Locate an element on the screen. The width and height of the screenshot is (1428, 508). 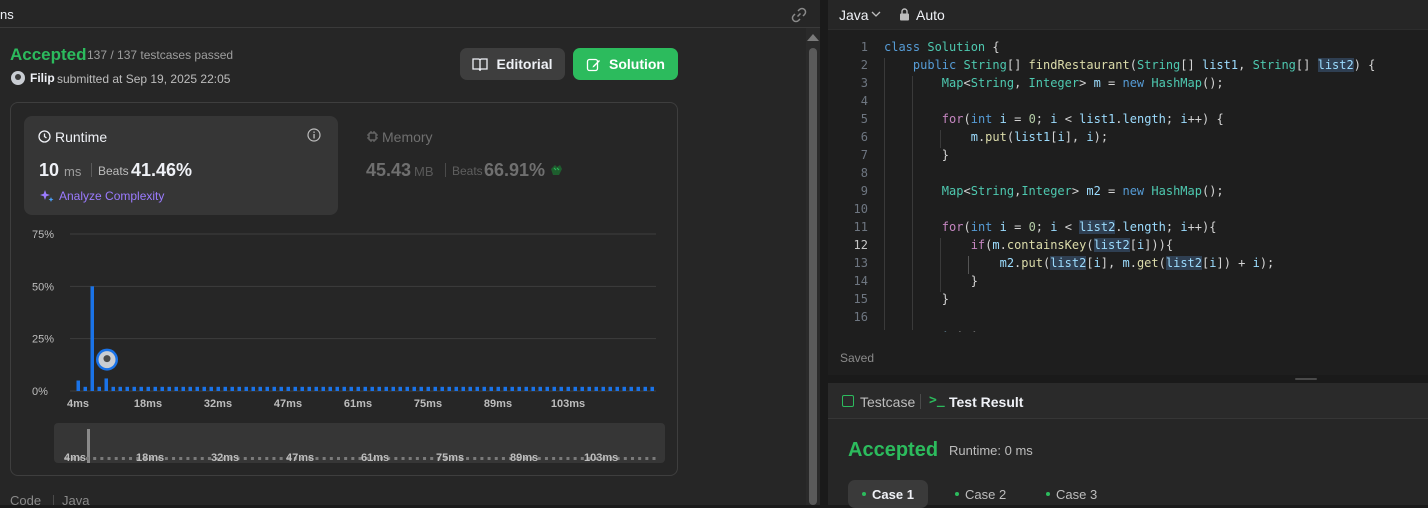
tab-test-result: Test Result is located at coordinates (986, 402).